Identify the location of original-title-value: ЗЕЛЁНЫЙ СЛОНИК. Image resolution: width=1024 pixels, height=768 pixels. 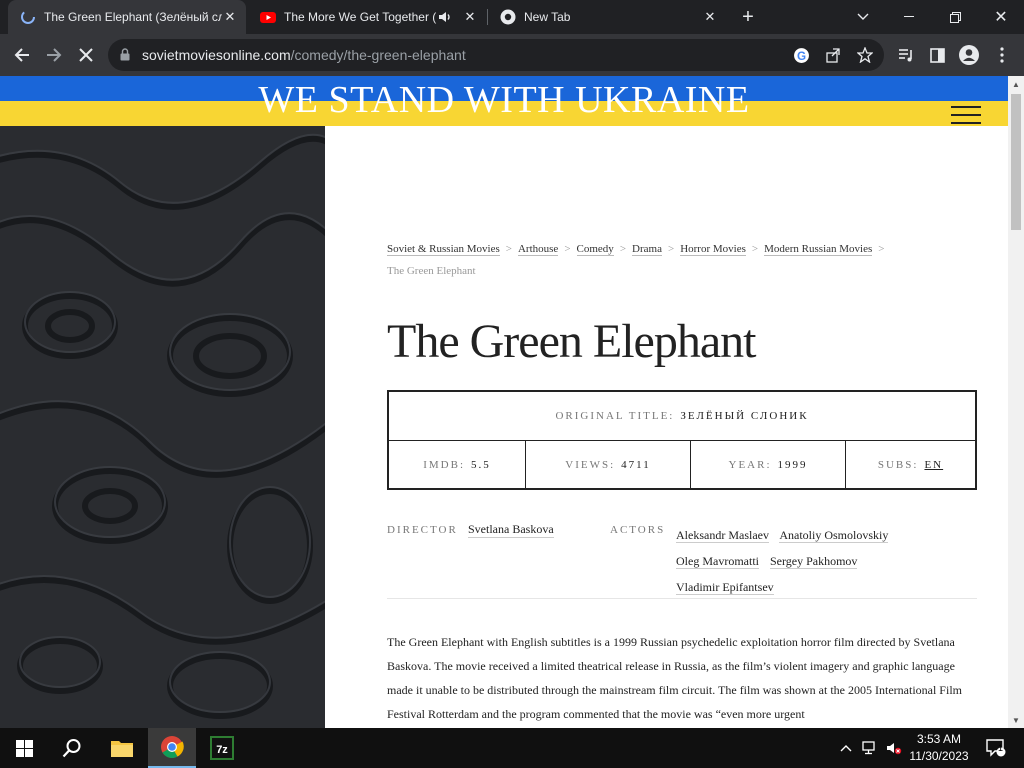
(744, 416).